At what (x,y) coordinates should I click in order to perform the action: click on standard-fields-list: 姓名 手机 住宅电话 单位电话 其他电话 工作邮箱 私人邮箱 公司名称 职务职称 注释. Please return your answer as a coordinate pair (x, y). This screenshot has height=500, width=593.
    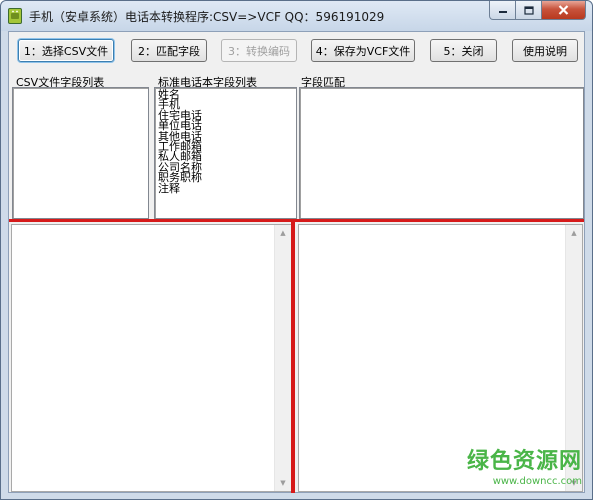
    Looking at the image, I should click on (225, 153).